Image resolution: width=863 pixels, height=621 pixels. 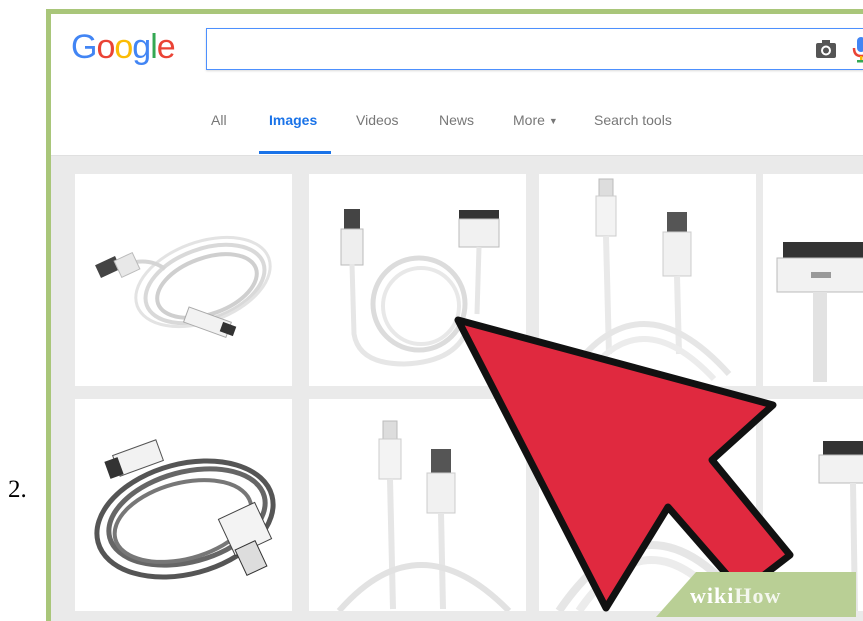 What do you see at coordinates (293, 120) in the screenshot?
I see `tab-images: Images` at bounding box center [293, 120].